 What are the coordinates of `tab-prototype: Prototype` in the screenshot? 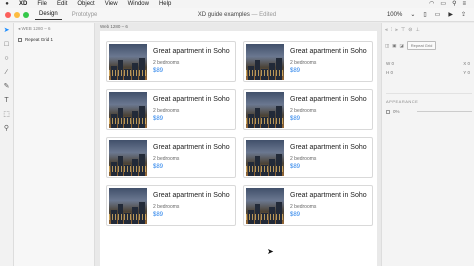 It's located at (85, 15).